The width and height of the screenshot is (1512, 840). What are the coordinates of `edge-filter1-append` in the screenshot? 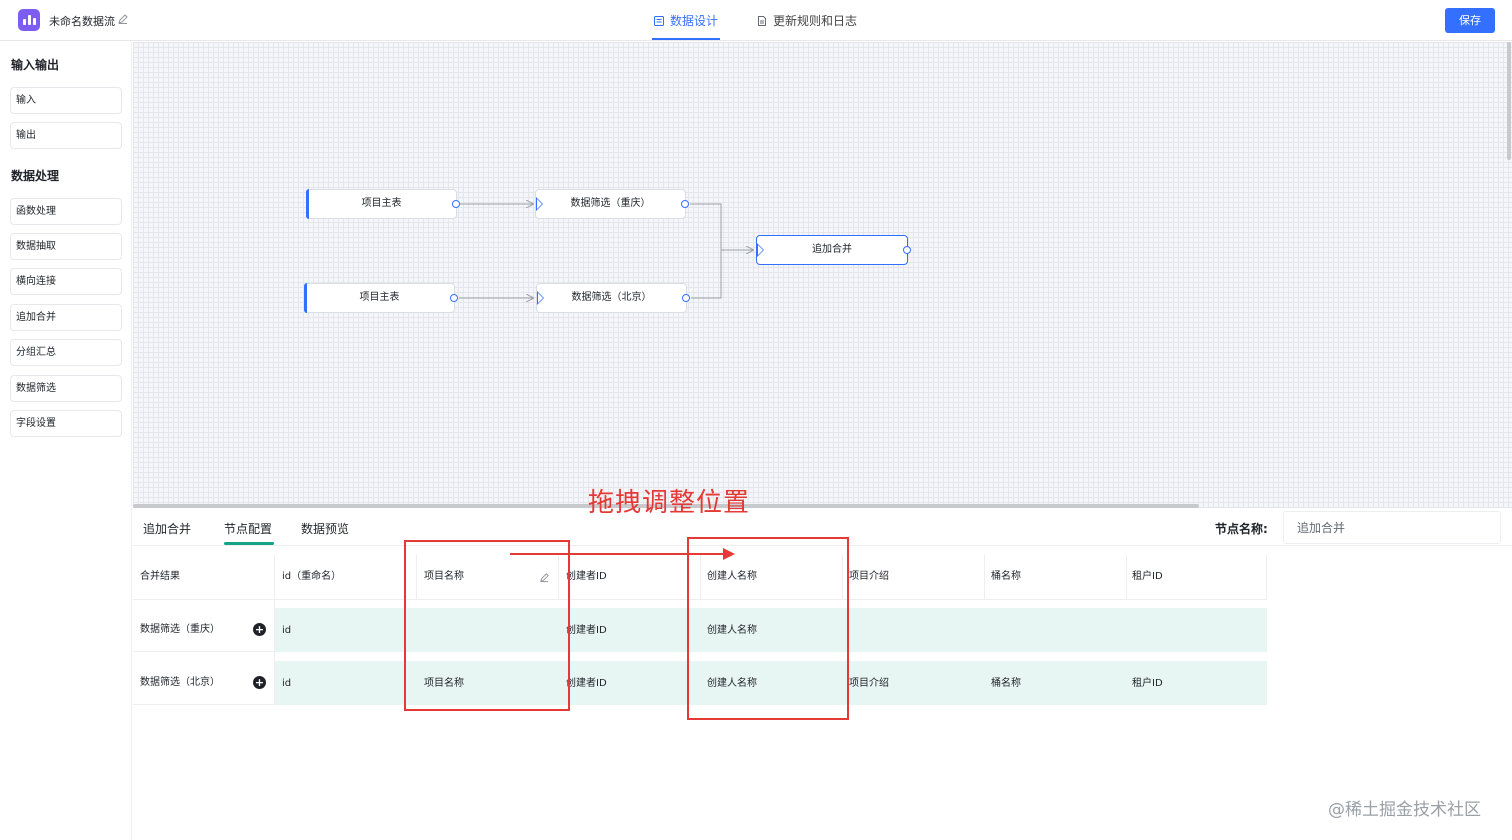 It's located at (721, 226).